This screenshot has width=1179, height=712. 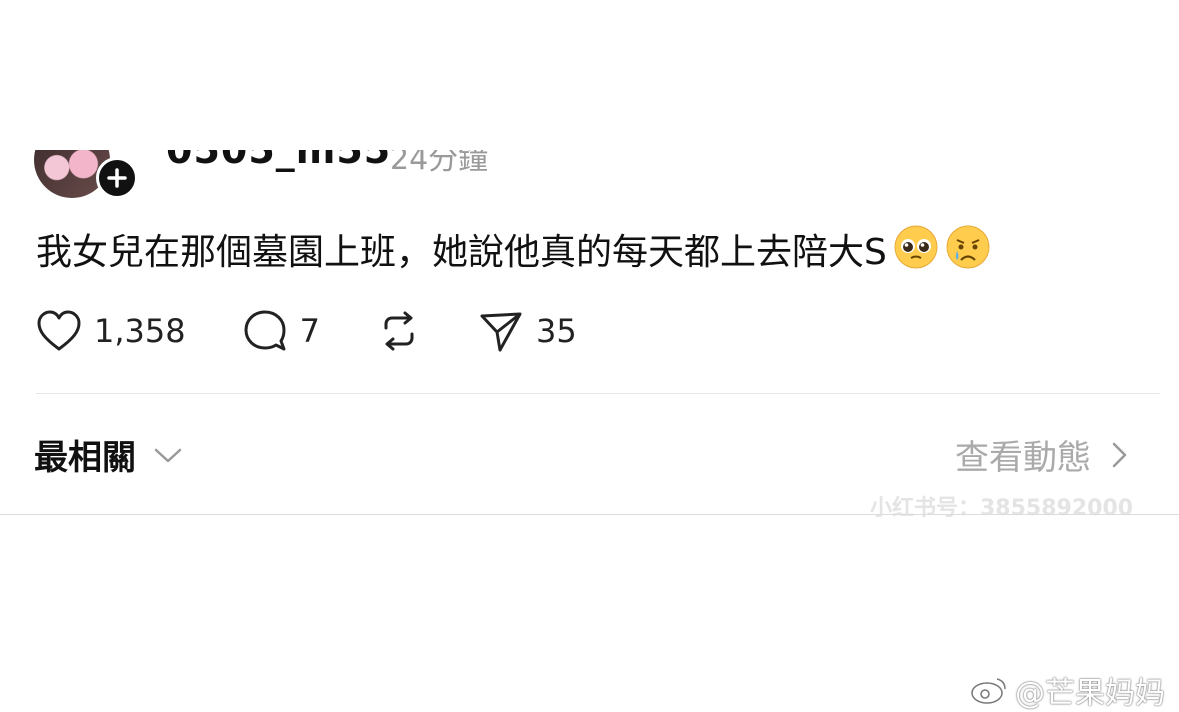 I want to click on share-button: 35, so click(x=527, y=331).